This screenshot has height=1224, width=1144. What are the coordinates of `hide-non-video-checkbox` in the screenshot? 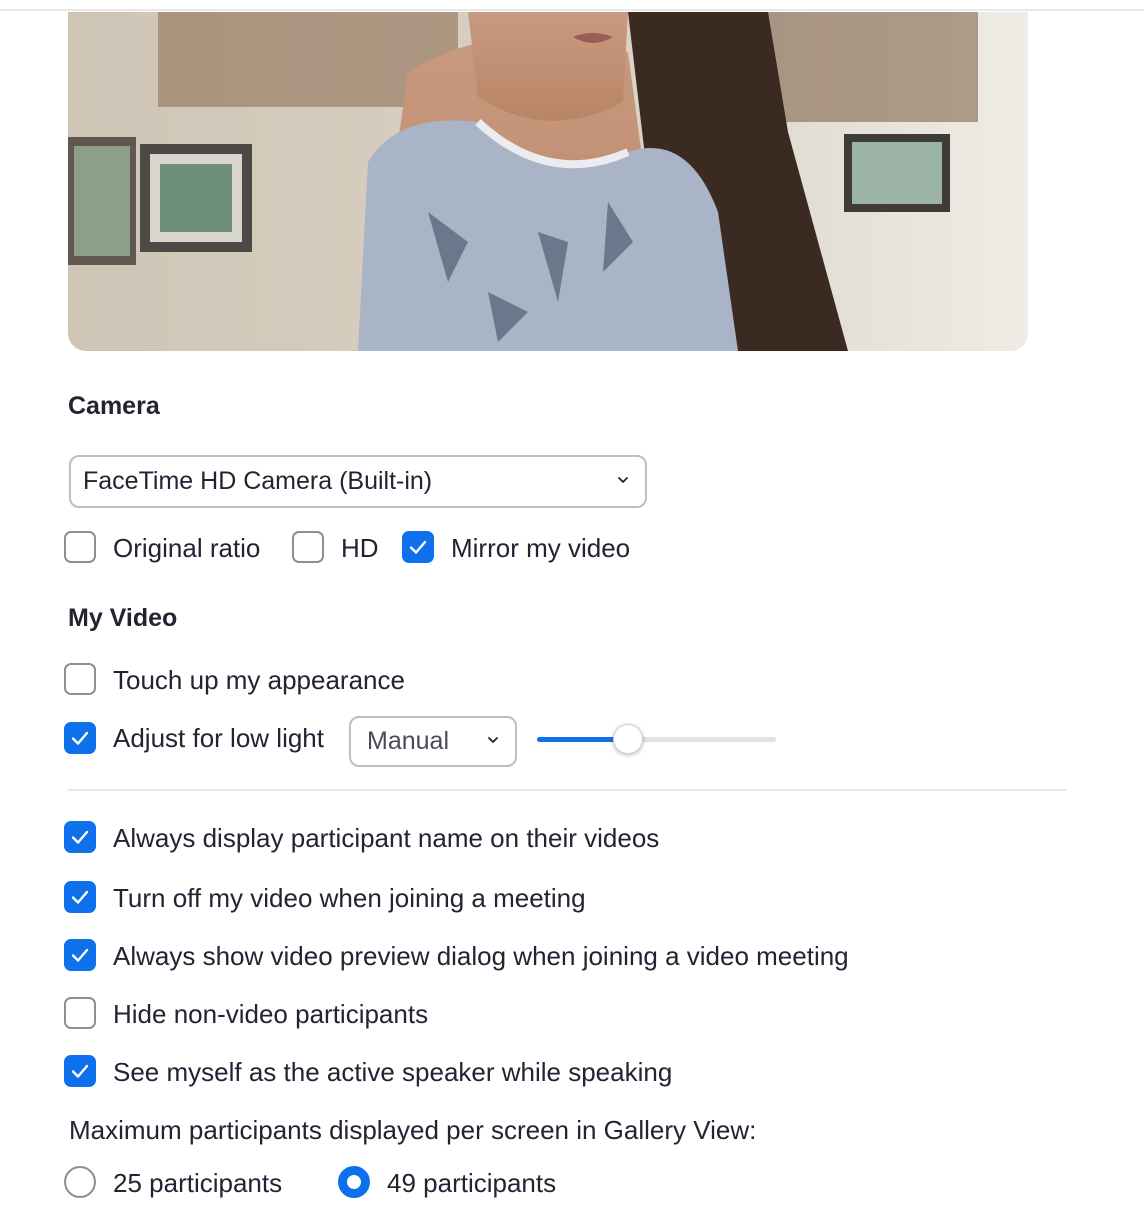 It's located at (80, 1013).